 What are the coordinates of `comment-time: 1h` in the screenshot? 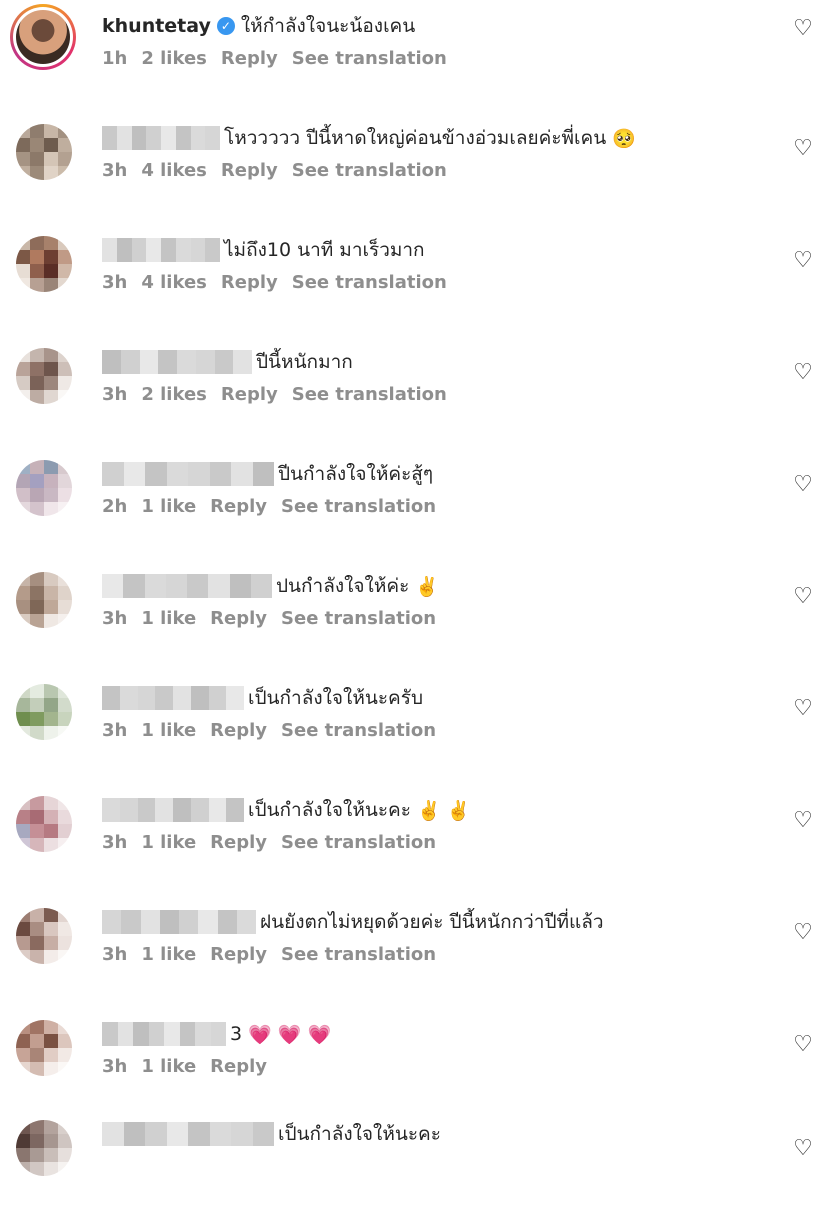 It's located at (115, 58).